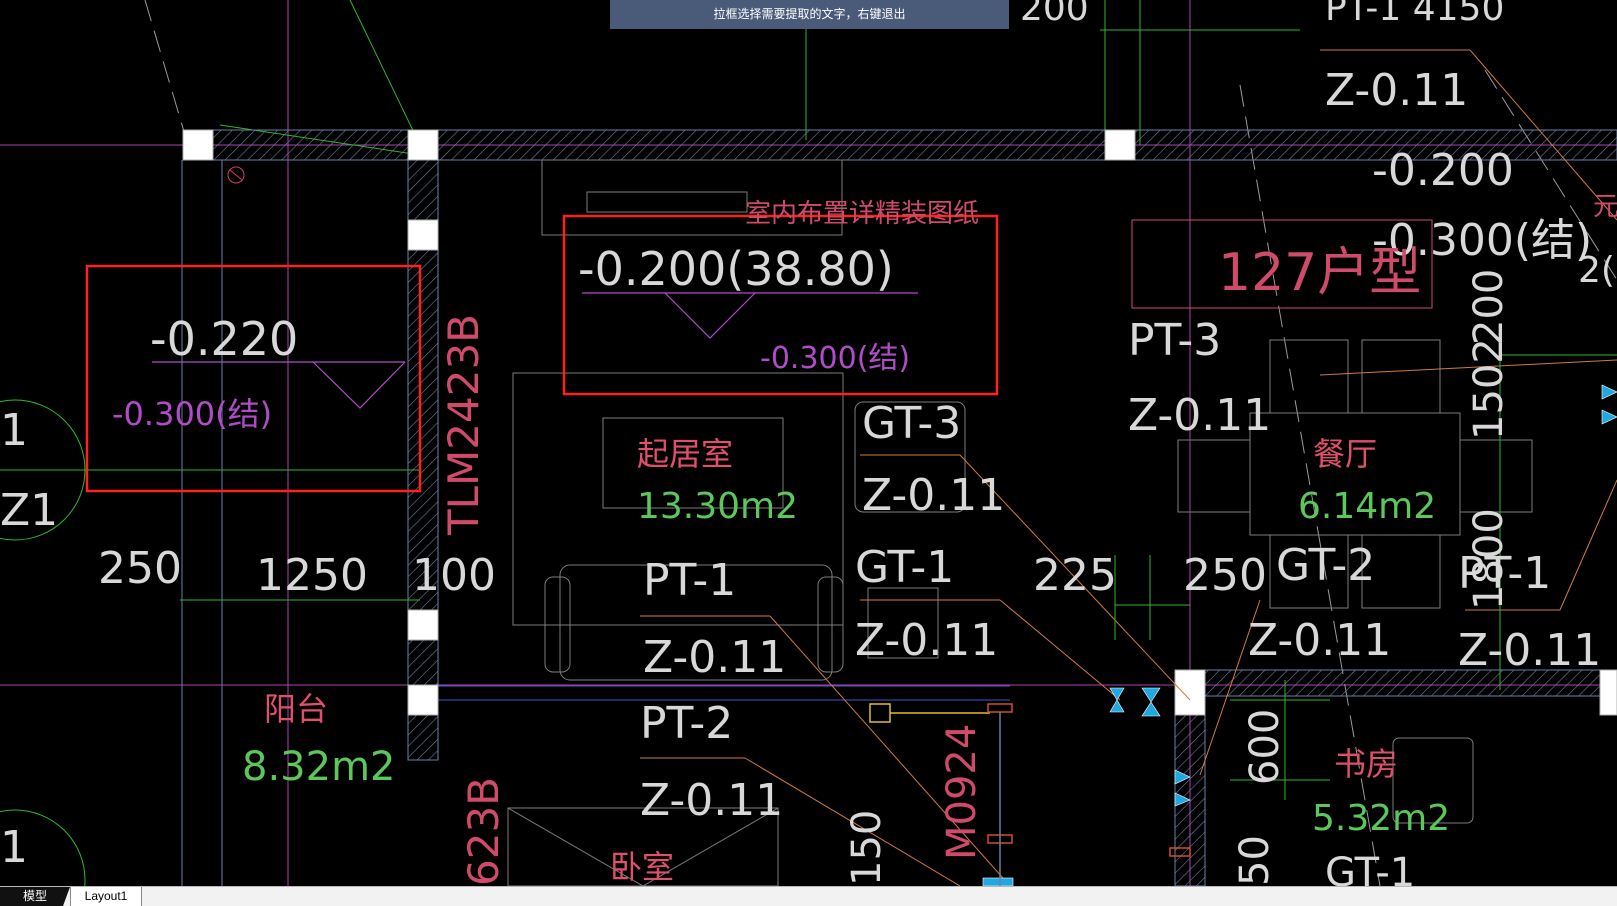 The image size is (1617, 906). Describe the element at coordinates (1030, 794) in the screenshot. I see `door-frames` at that location.